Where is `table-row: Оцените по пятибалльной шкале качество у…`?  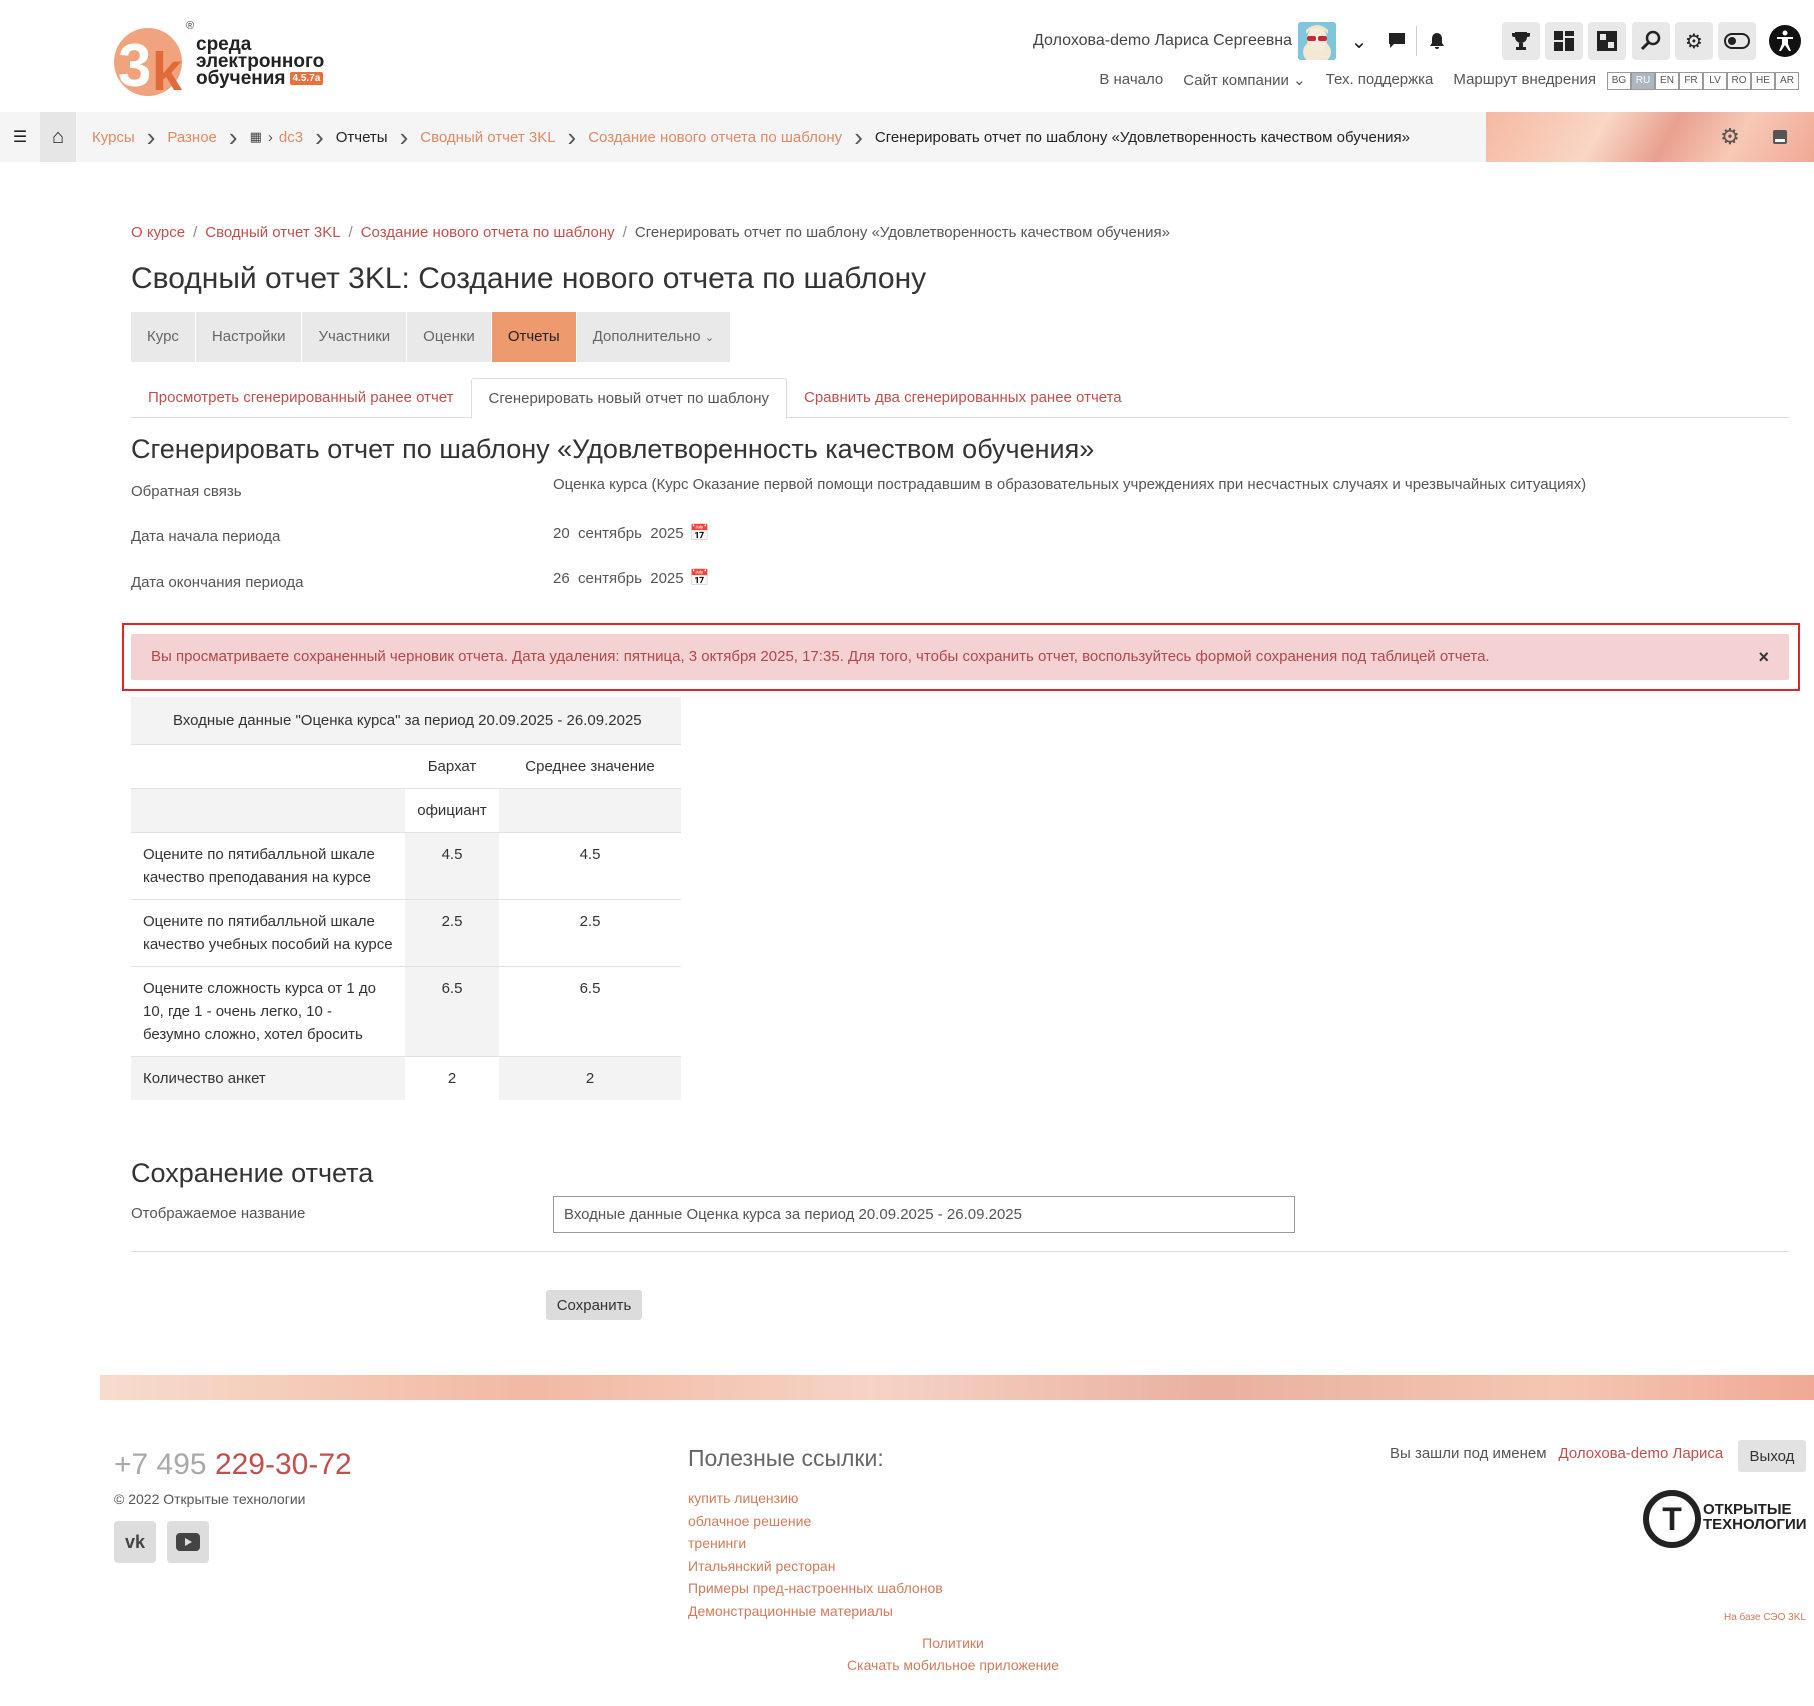
table-row: Оцените по пятибалльной шкале качество у… is located at coordinates (406, 932).